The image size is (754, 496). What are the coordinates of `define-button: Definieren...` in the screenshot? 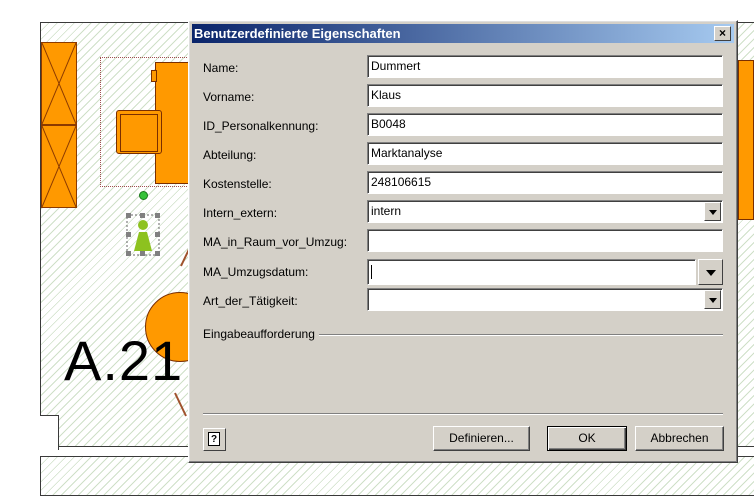 It's located at (481, 438).